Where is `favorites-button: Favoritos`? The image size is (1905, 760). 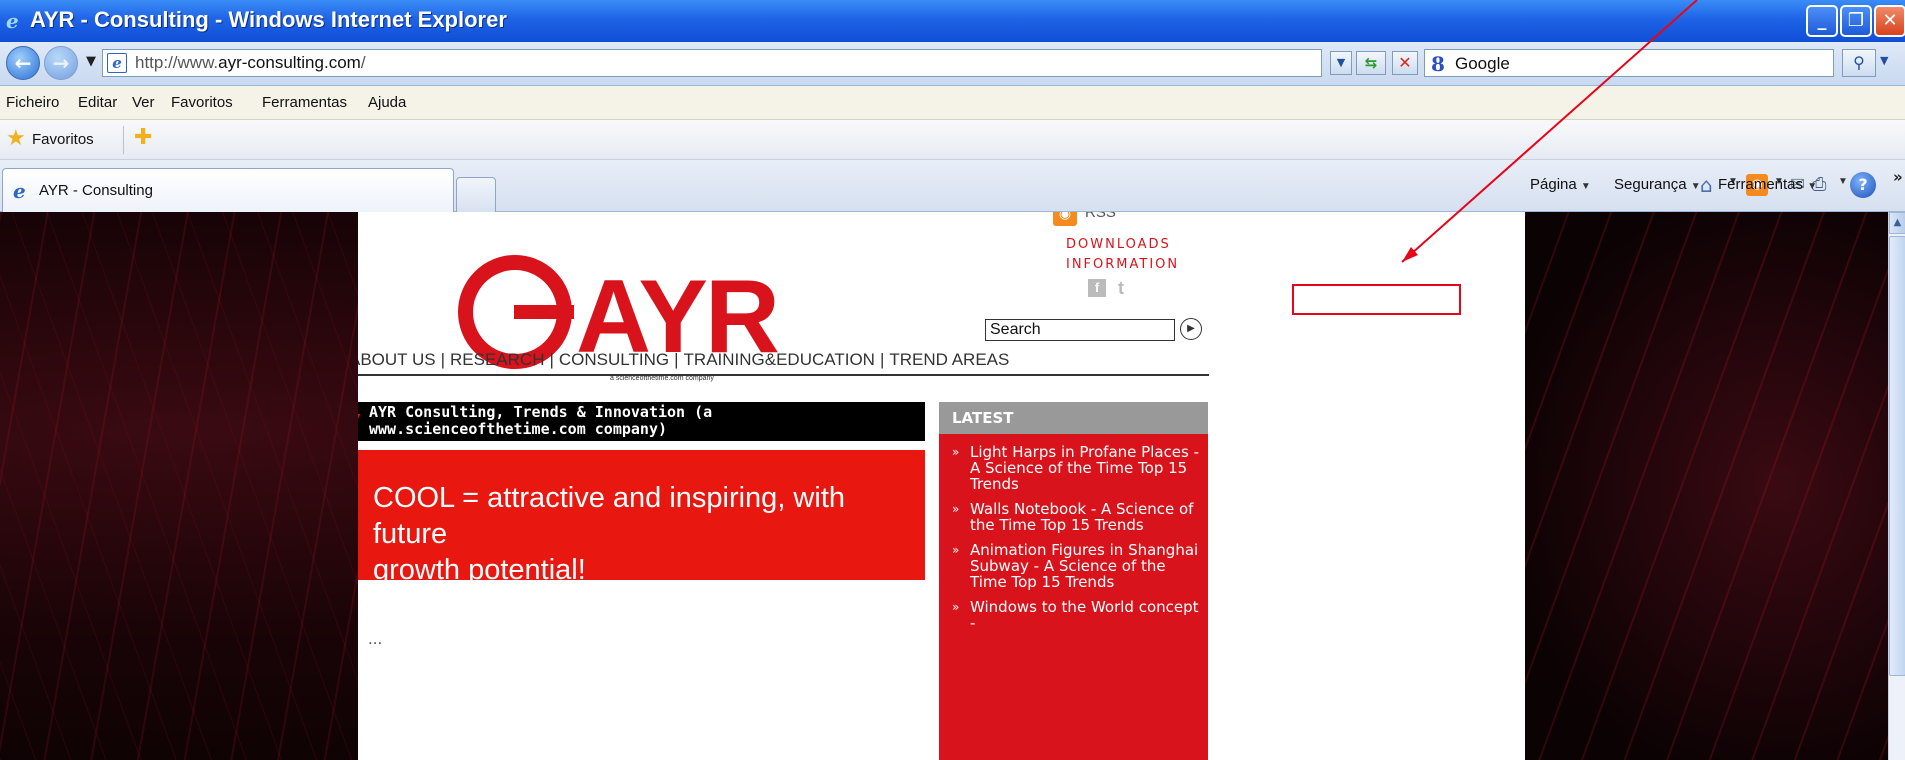 favorites-button: Favoritos is located at coordinates (63, 139).